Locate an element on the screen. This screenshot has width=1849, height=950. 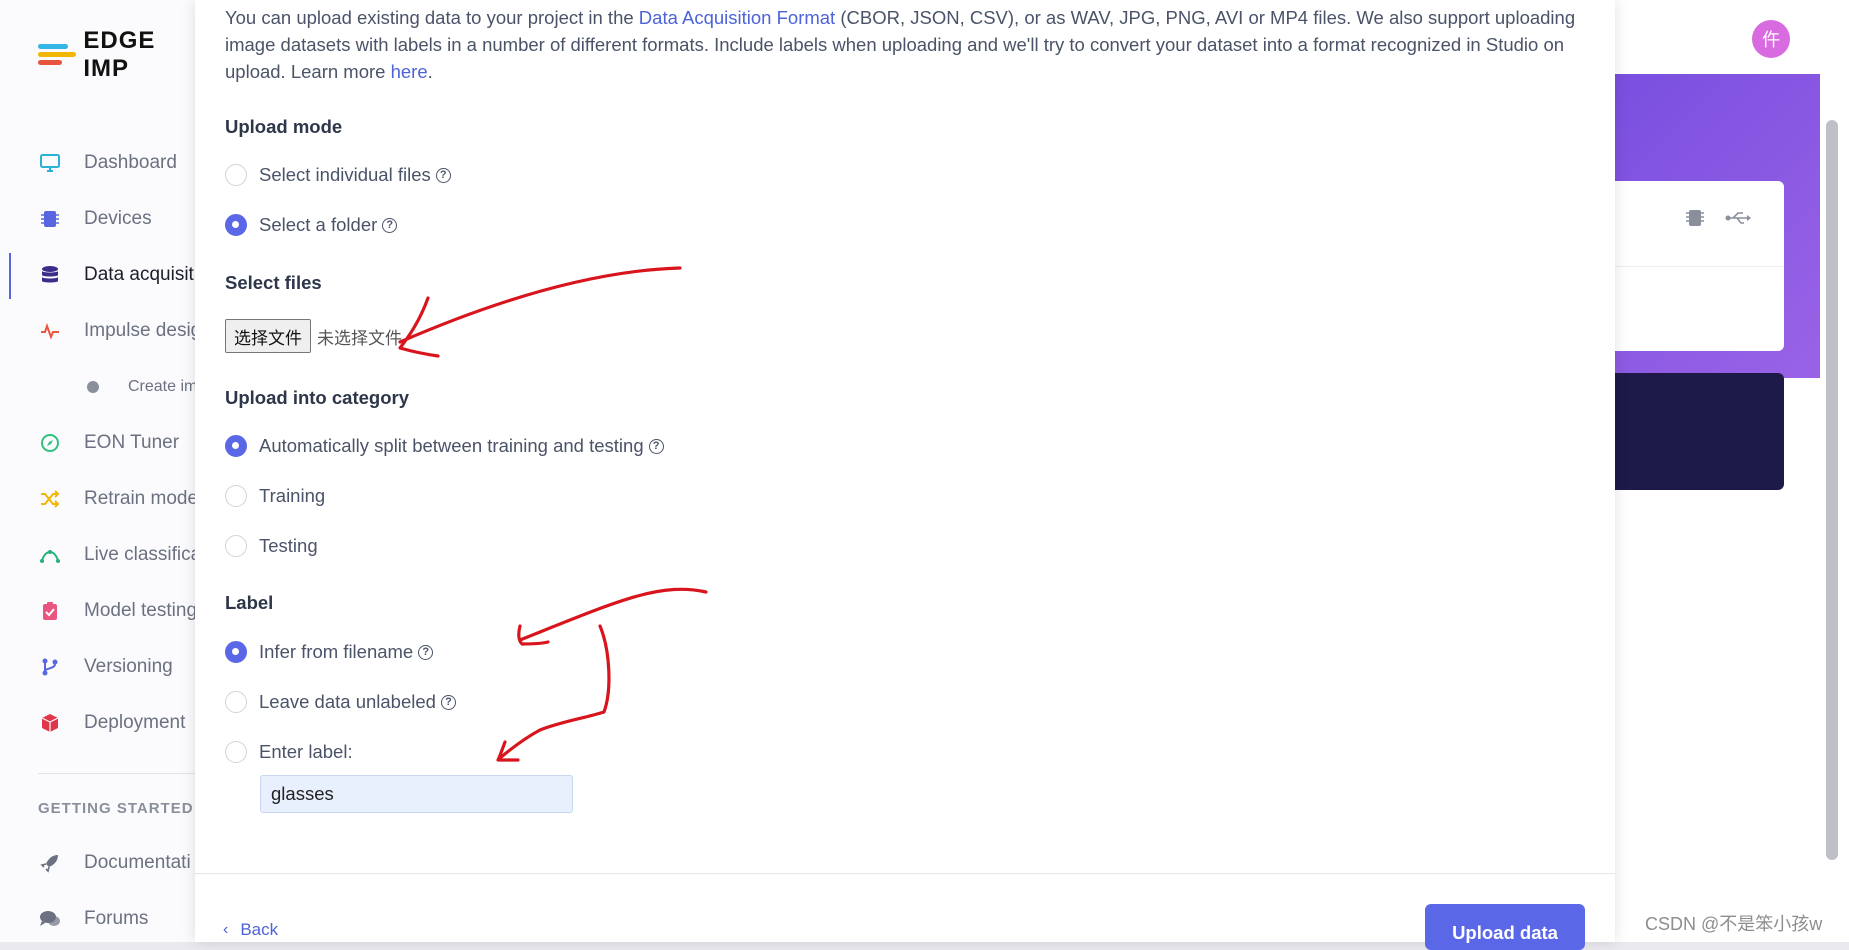
intro-text-part: . is located at coordinates (430, 71).